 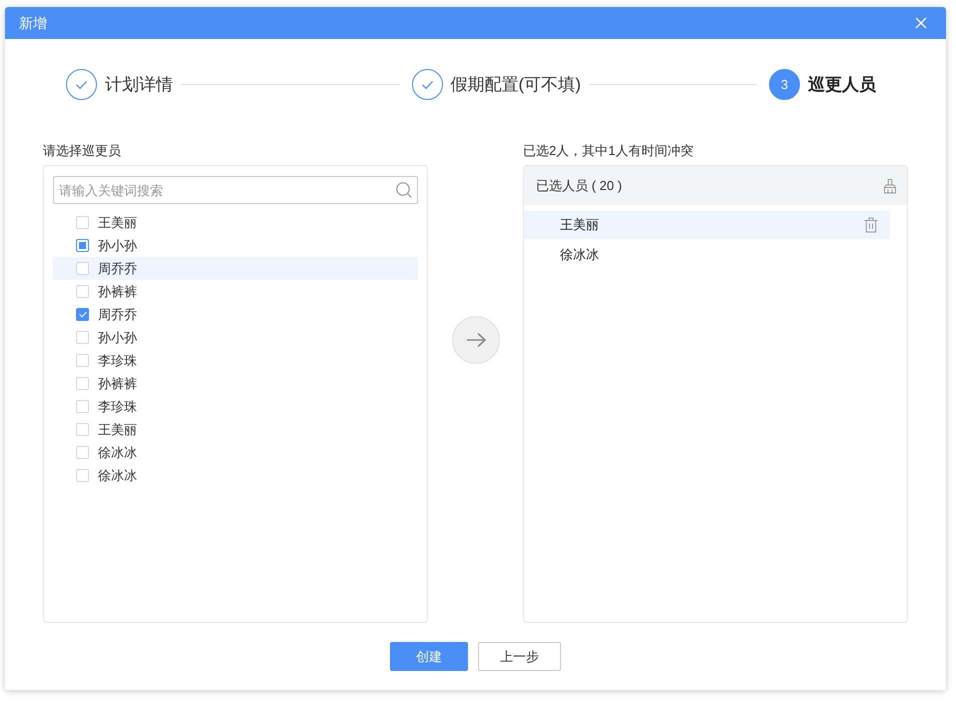 What do you see at coordinates (82, 151) in the screenshot?
I see `section-label: 请选择巡更员` at bounding box center [82, 151].